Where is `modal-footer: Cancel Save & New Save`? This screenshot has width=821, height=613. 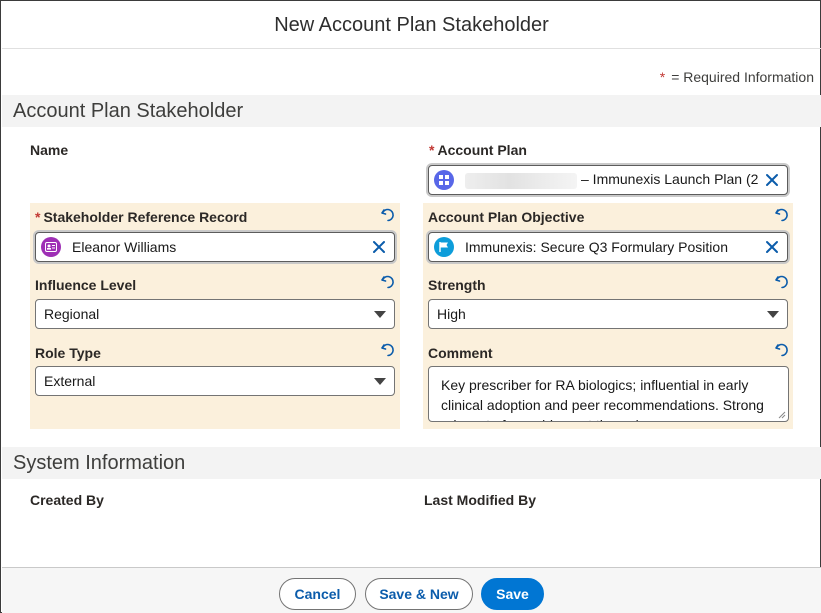 modal-footer: Cancel Save & New Save is located at coordinates (411, 590).